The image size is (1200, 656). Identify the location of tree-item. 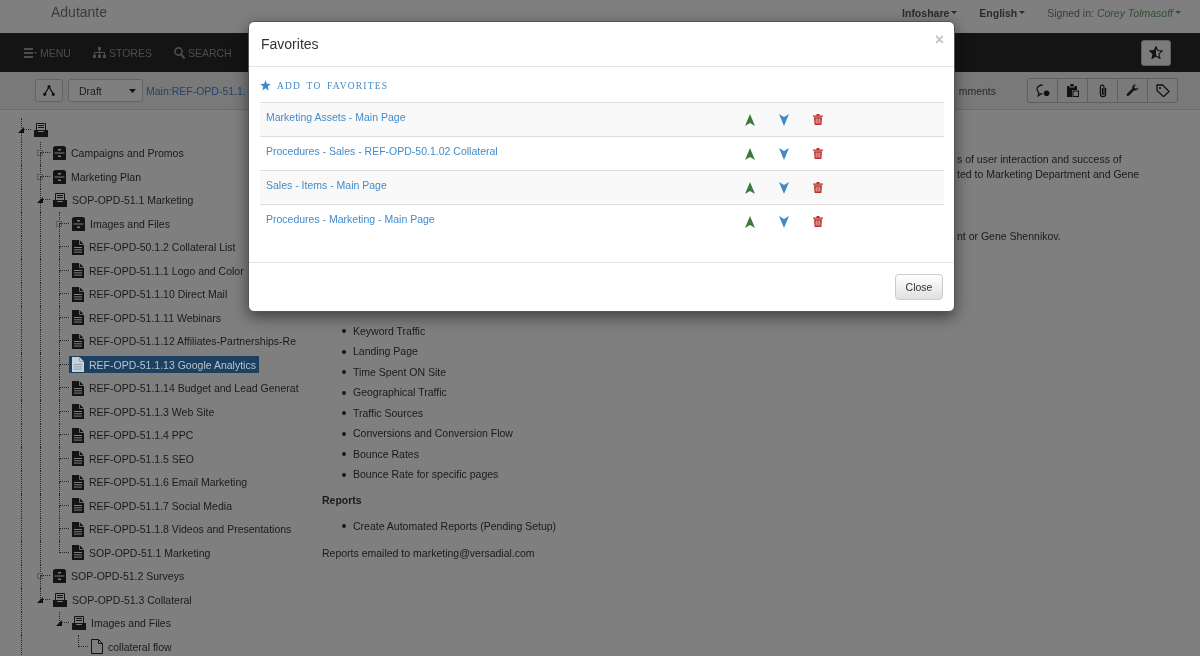
(41, 130).